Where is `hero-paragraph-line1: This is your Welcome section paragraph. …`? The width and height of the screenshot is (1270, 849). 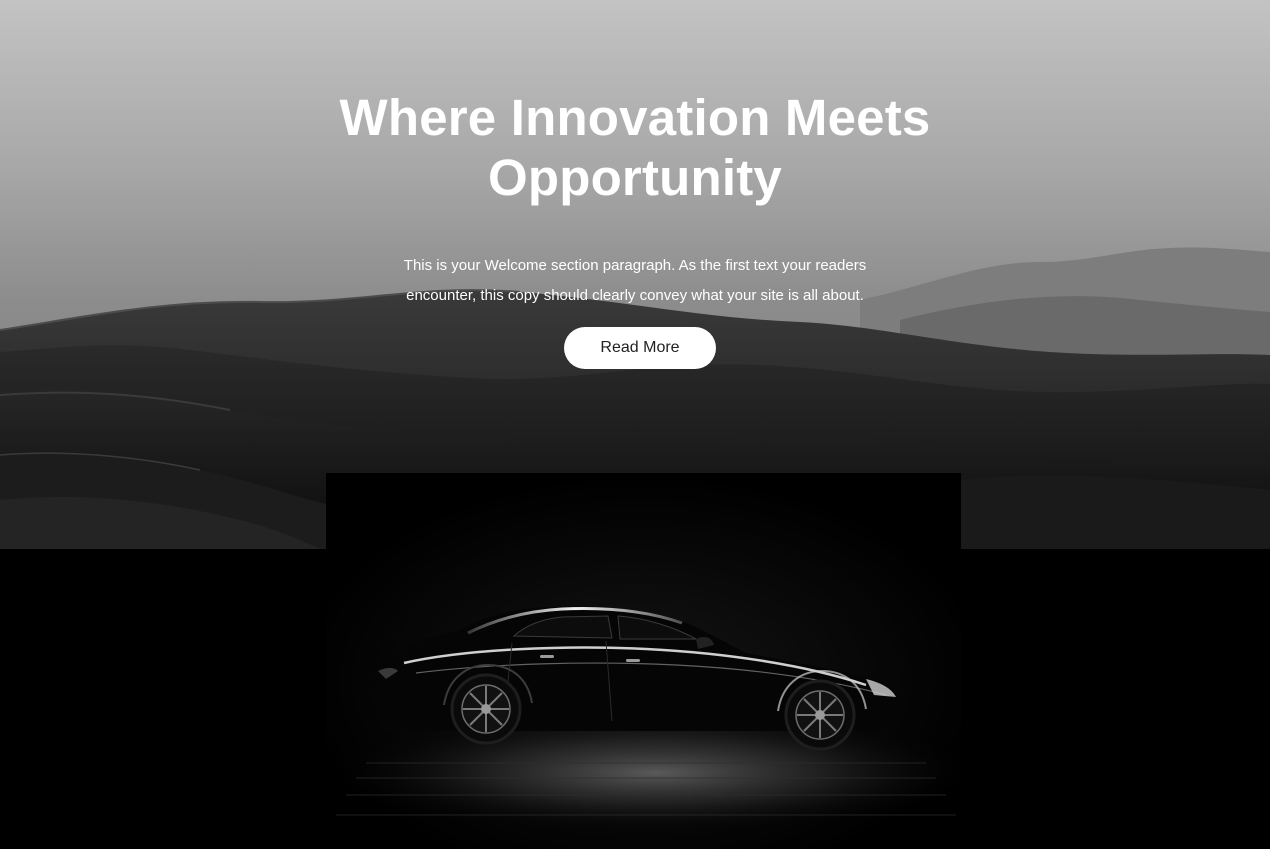 hero-paragraph-line1: This is your Welcome section paragraph. … is located at coordinates (635, 265).